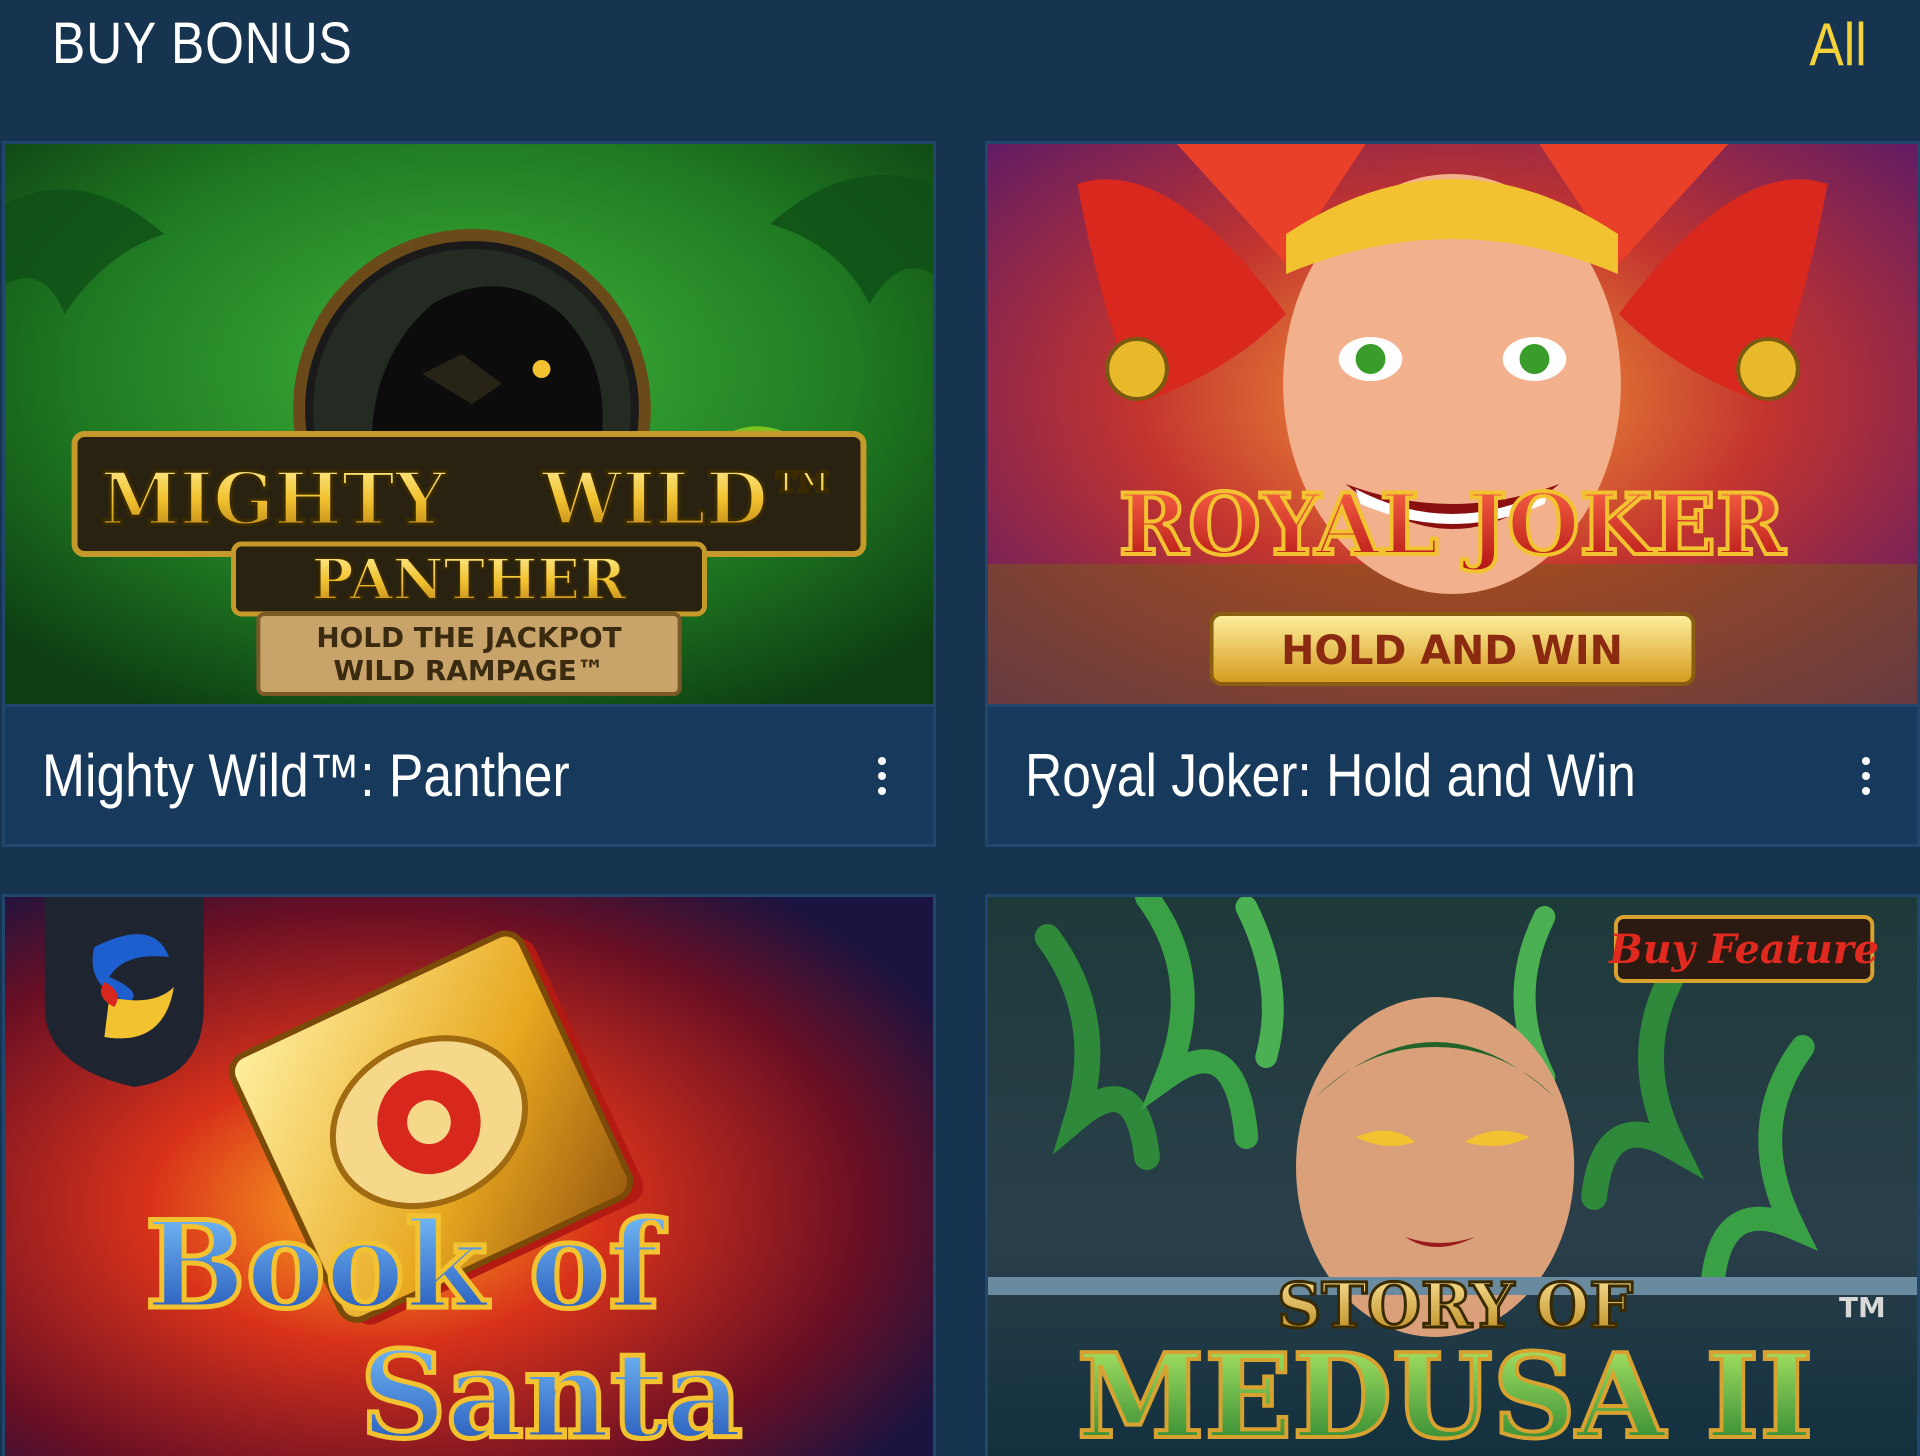 This screenshot has height=1456, width=1920. Describe the element at coordinates (690, 499) in the screenshot. I see `art-title-wild: WILD™` at that location.